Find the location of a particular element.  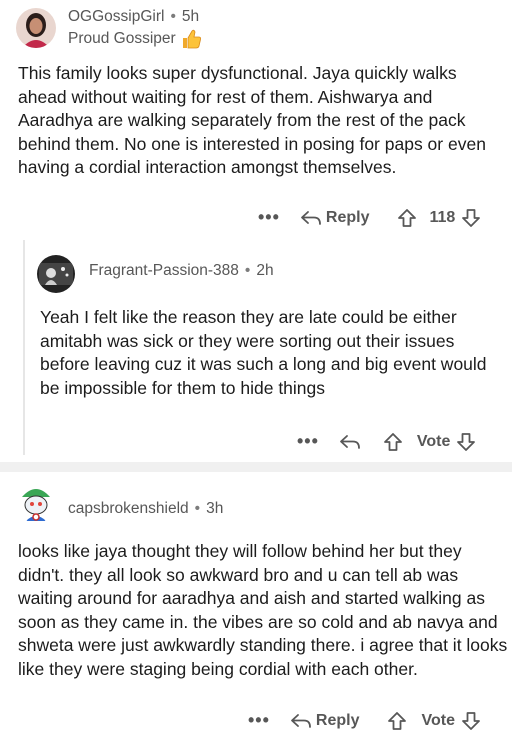

comment-actions: ••• Vote is located at coordinates (386, 441).